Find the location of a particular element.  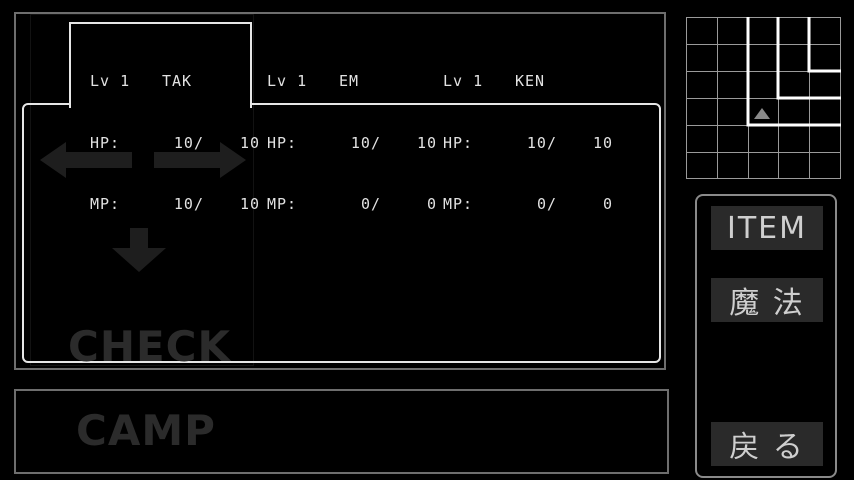

magic-button: 魔 法 is located at coordinates (767, 300).